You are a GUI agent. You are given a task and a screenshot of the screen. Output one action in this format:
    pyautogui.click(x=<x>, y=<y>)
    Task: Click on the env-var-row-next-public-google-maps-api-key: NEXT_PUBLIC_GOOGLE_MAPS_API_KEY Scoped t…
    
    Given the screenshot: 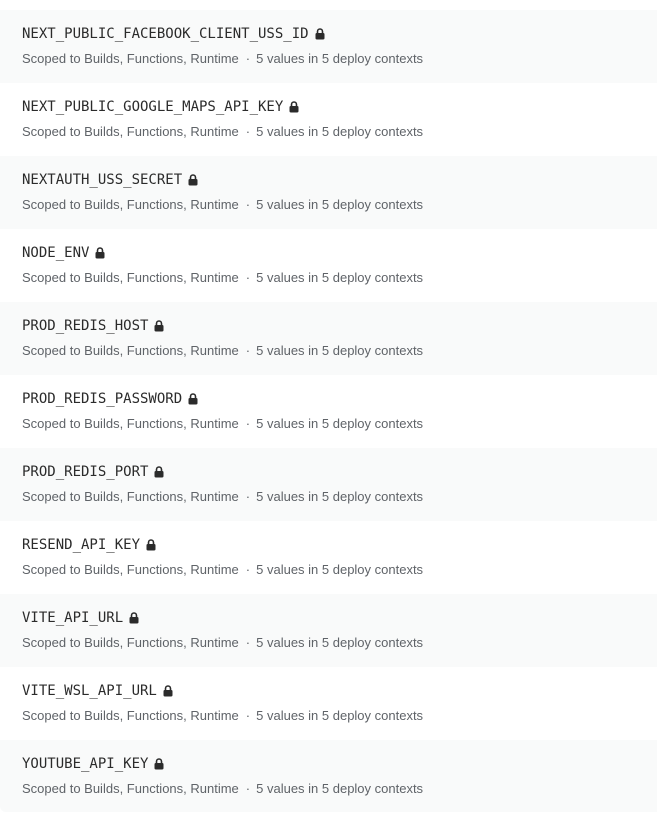 What is the action you would take?
    pyautogui.click(x=328, y=119)
    